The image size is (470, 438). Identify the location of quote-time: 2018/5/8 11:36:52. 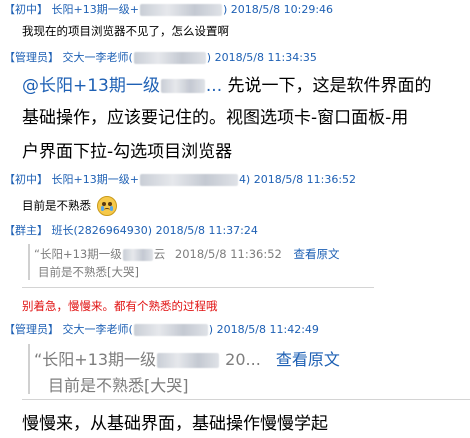
(228, 254).